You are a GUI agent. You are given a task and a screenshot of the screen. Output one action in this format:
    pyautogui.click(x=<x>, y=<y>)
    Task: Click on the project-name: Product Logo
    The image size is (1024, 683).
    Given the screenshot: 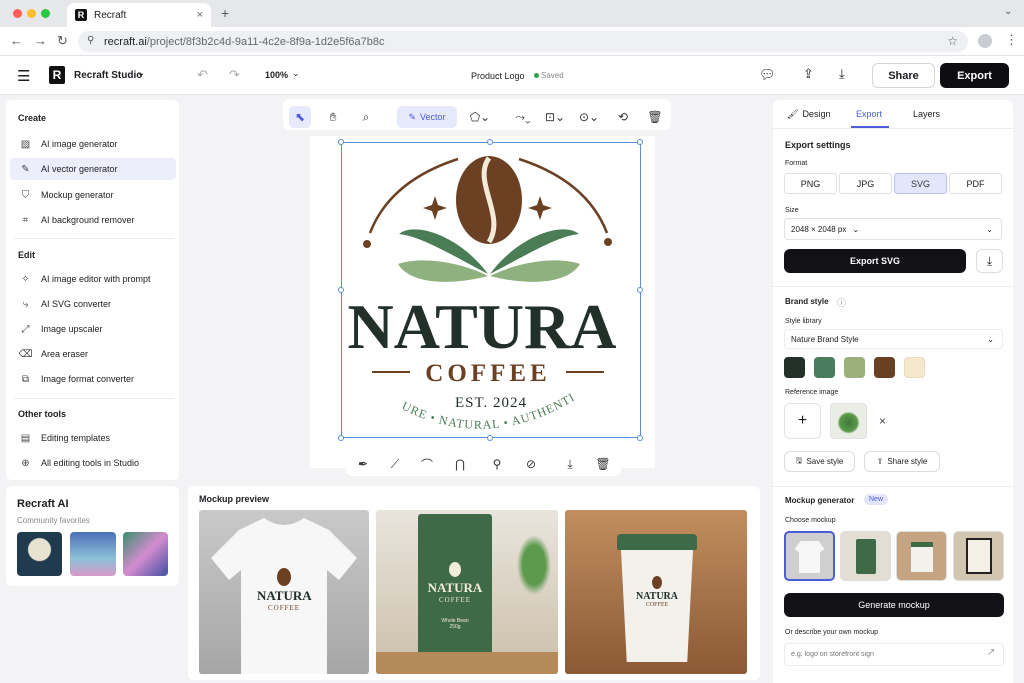 What is the action you would take?
    pyautogui.click(x=498, y=76)
    